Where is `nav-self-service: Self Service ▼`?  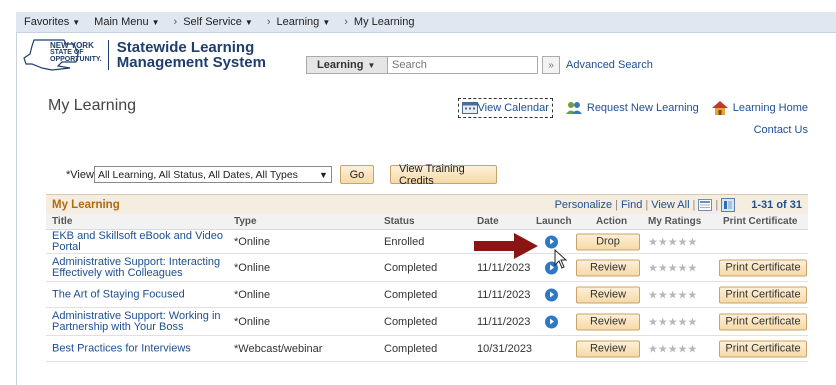
nav-self-service: Self Service ▼ is located at coordinates (218, 22).